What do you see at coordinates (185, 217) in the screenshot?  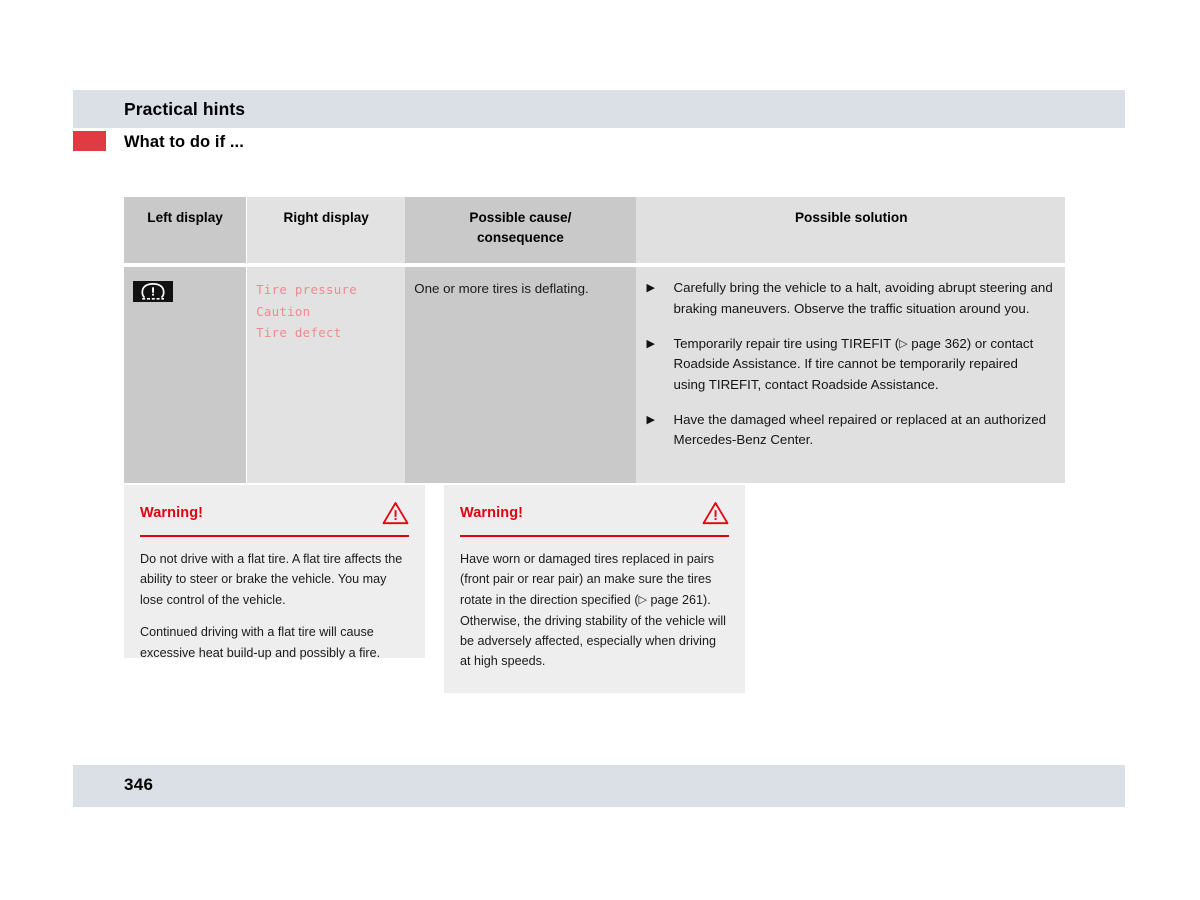 I see `column-header-left-display-label: Left display` at bounding box center [185, 217].